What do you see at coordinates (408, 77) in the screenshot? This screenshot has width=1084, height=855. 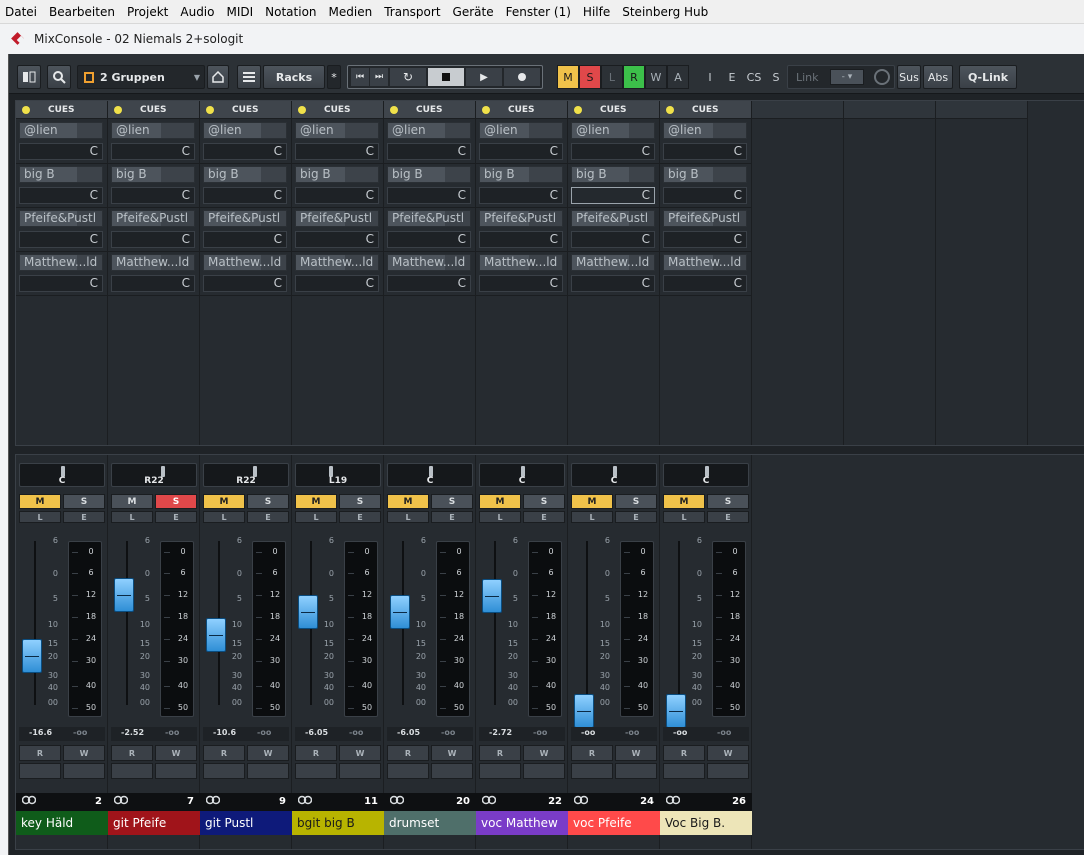 I see `cycle-button: ↻` at bounding box center [408, 77].